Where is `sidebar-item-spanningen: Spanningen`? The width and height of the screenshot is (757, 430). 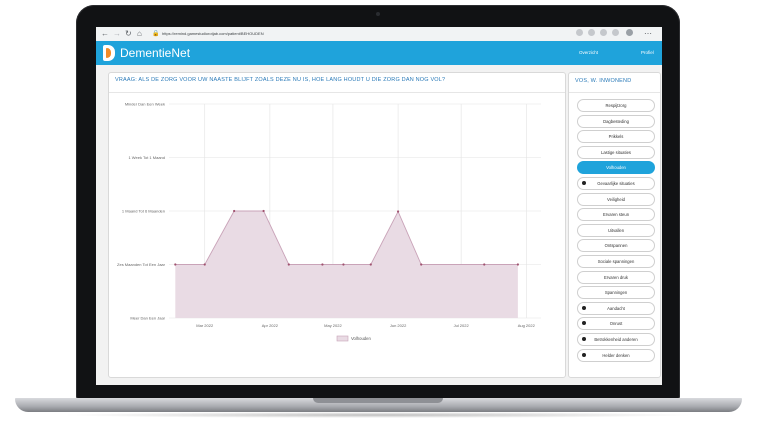
sidebar-item-spanningen: Spanningen is located at coordinates (616, 293).